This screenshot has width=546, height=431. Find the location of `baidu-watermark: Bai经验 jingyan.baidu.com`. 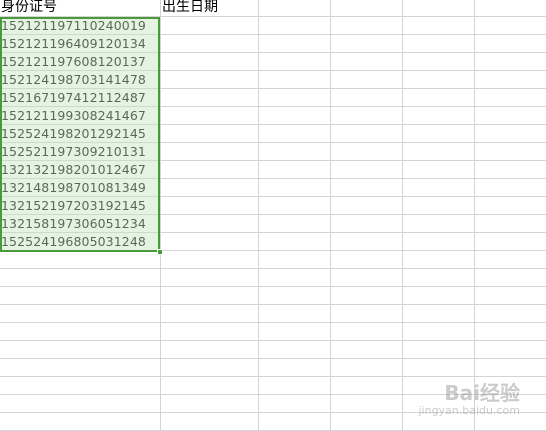

baidu-watermark: Bai经验 jingyan.baidu.com is located at coordinates (469, 397).